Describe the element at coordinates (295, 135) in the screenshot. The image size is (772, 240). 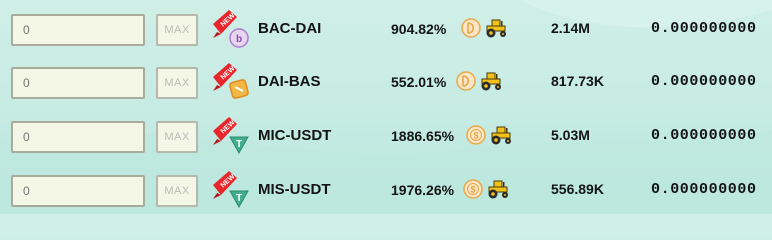
I see `pair-name: MIC-USDT` at that location.